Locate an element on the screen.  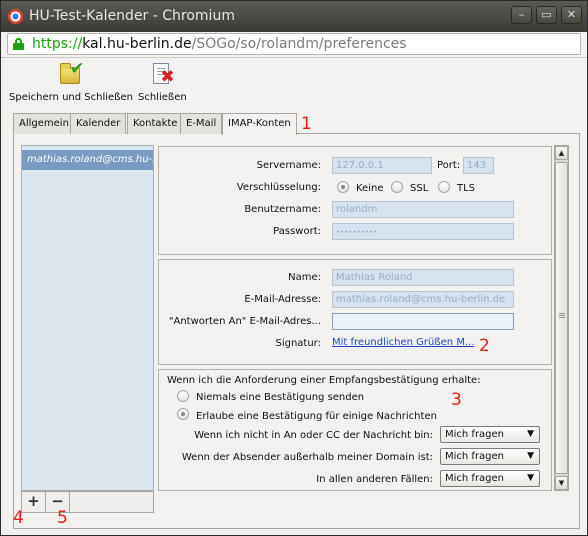
encryption-label: Verschlüsselung: is located at coordinates (278, 187).